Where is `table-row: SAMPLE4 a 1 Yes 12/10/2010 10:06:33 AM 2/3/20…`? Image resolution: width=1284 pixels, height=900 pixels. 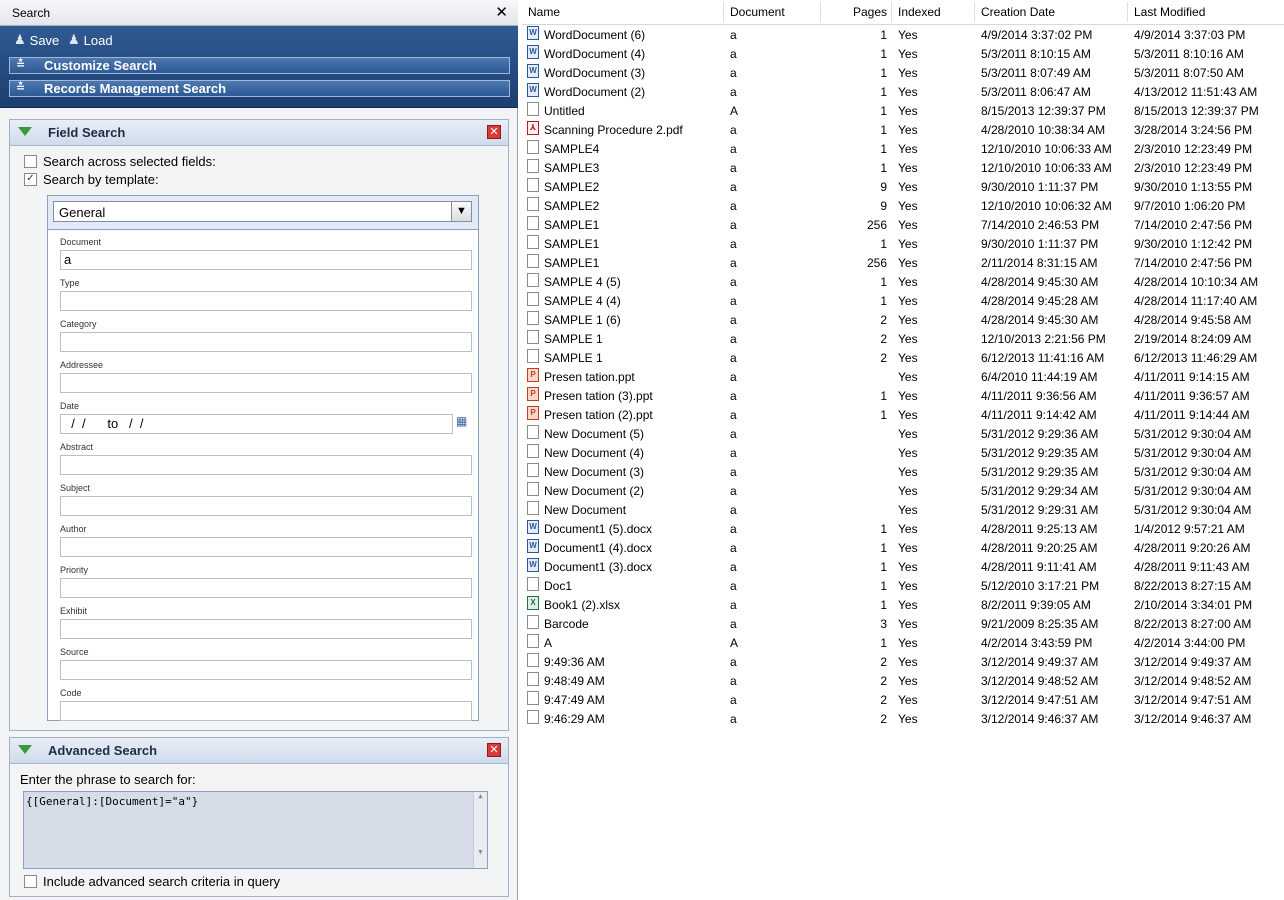
table-row: SAMPLE4 a 1 Yes 12/10/2010 10:06:33 AM 2/3/20… is located at coordinates (903, 148).